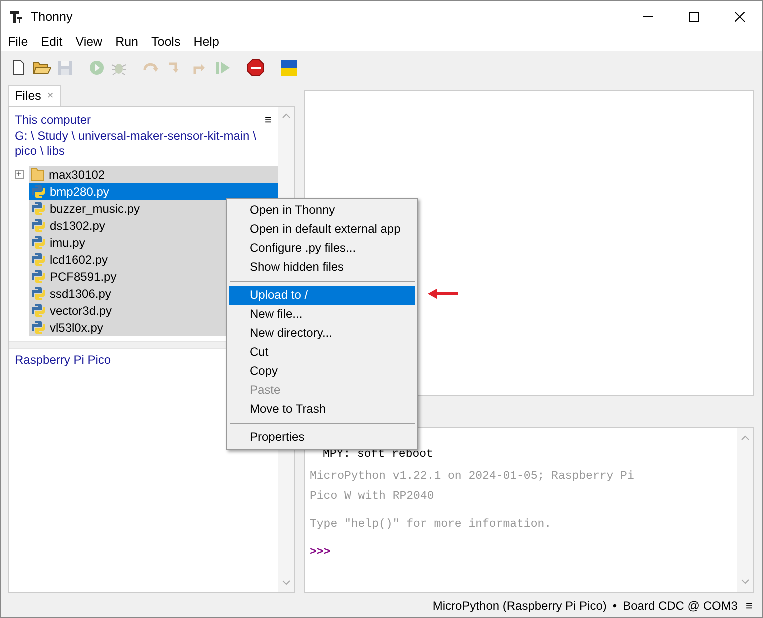  I want to click on location-title: Raspberry Pi Pico, so click(63, 360).